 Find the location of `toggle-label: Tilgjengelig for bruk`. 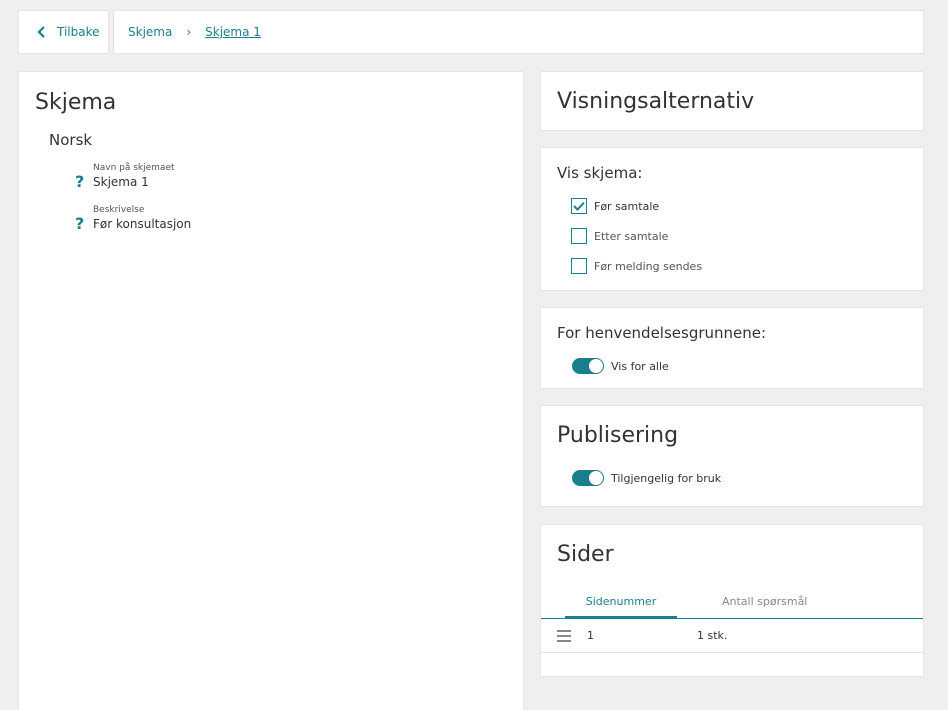

toggle-label: Tilgjengelig for bruk is located at coordinates (666, 478).